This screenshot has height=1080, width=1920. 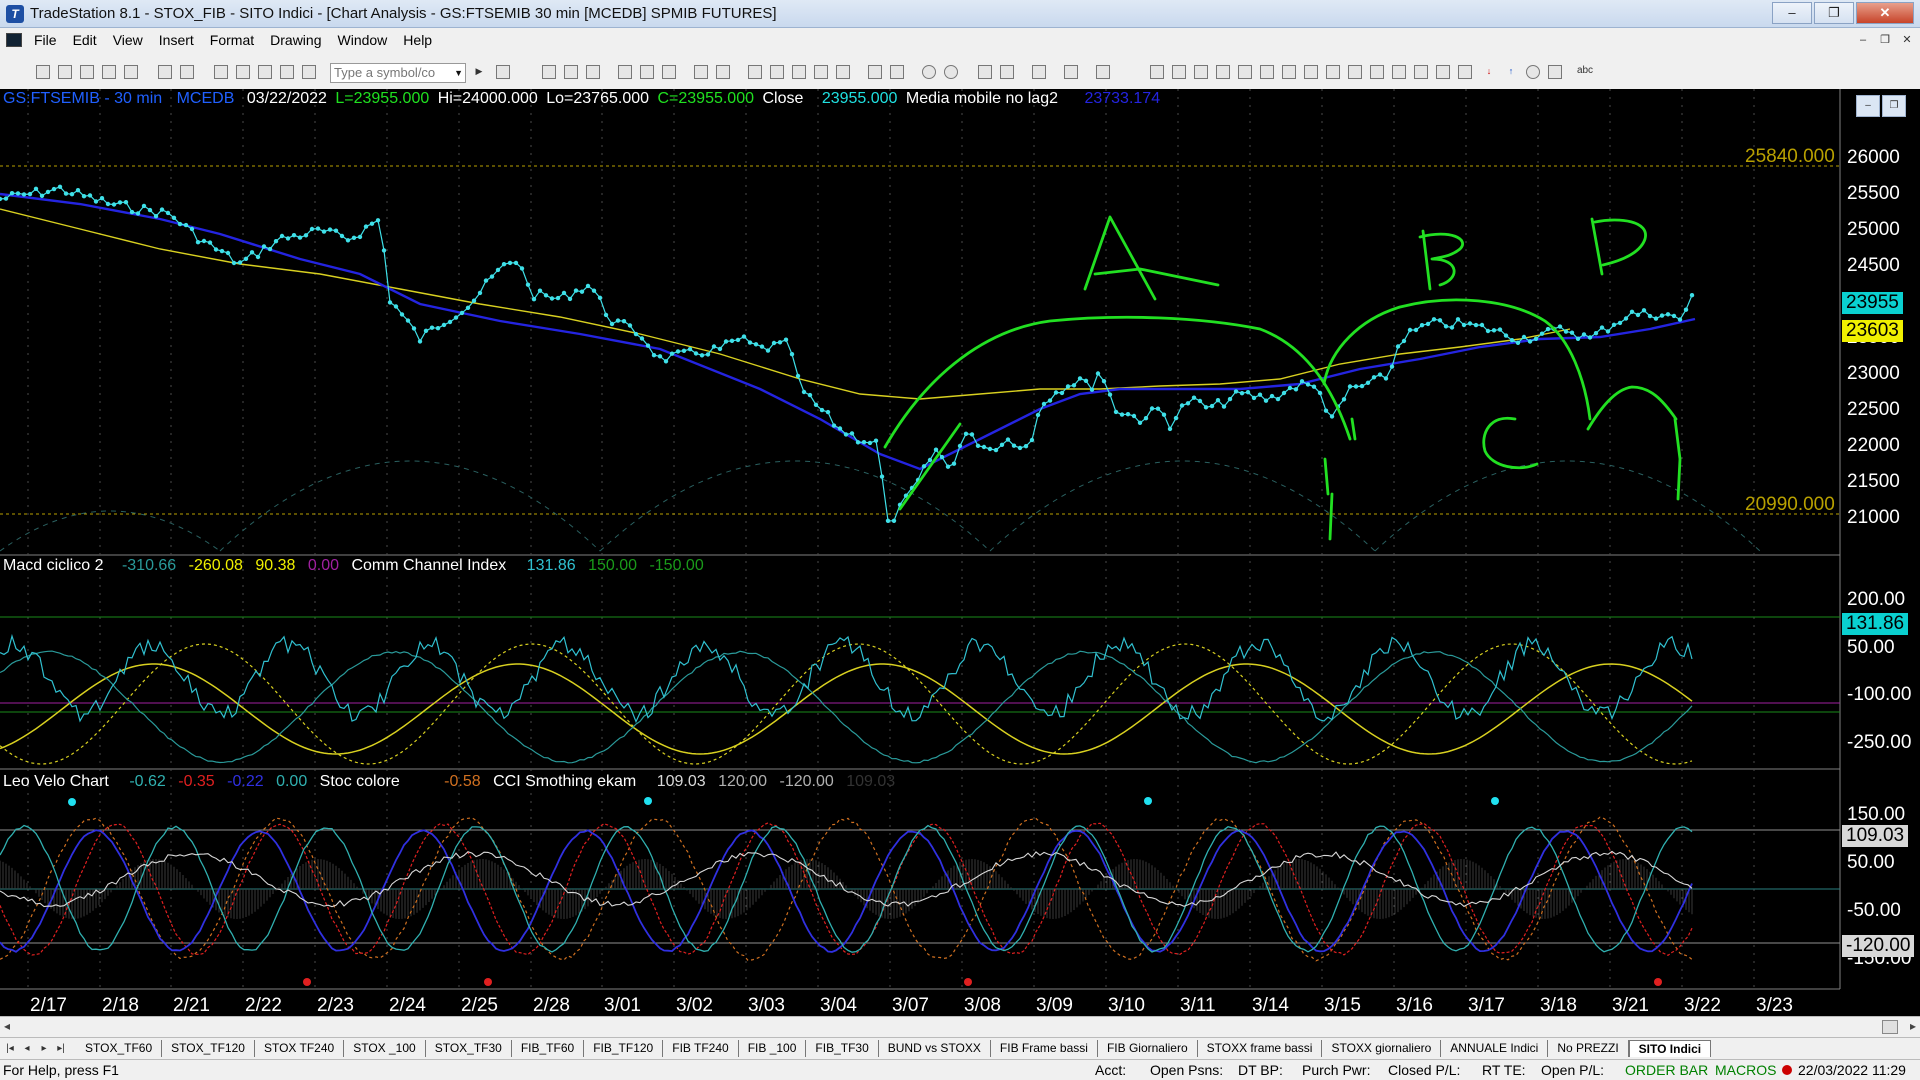 I want to click on arrow-up-icon: ↑, so click(x=1511, y=72).